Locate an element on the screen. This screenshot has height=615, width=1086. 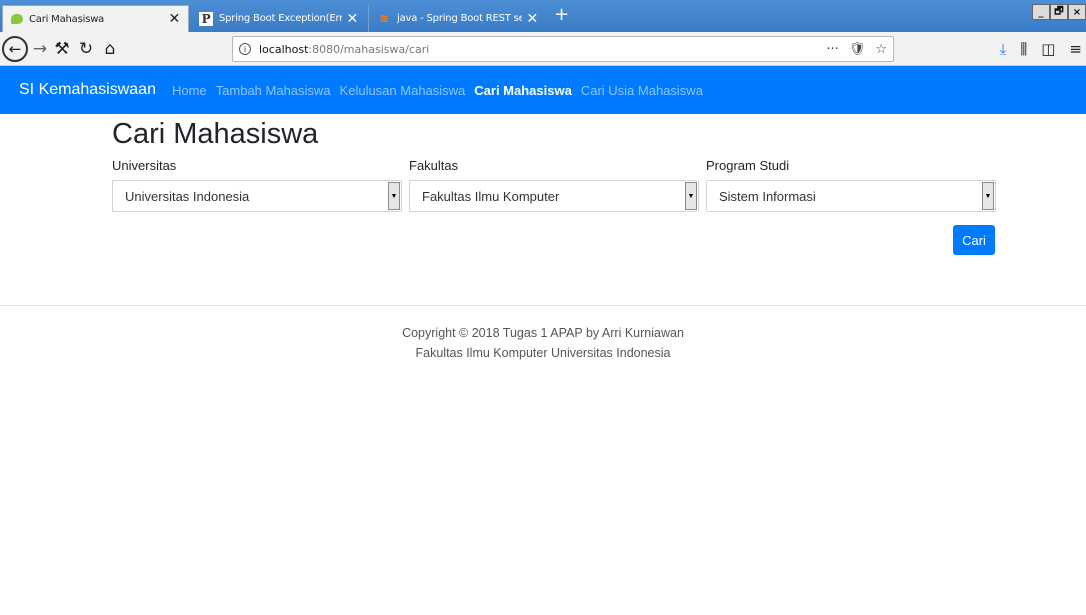
cari-button: Cari is located at coordinates (974, 240).